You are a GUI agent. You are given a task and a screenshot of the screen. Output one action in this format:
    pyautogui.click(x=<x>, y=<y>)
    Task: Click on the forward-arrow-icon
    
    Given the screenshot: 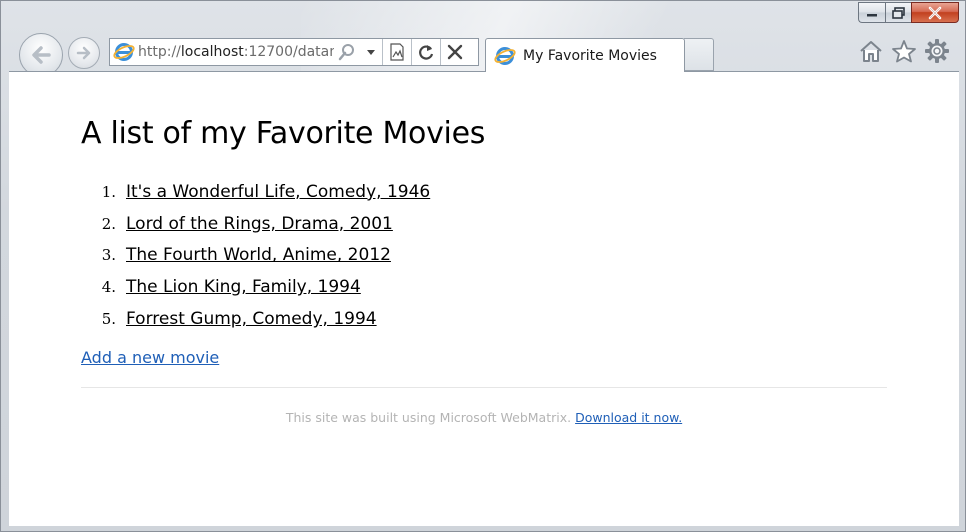 What is the action you would take?
    pyautogui.click(x=83, y=53)
    